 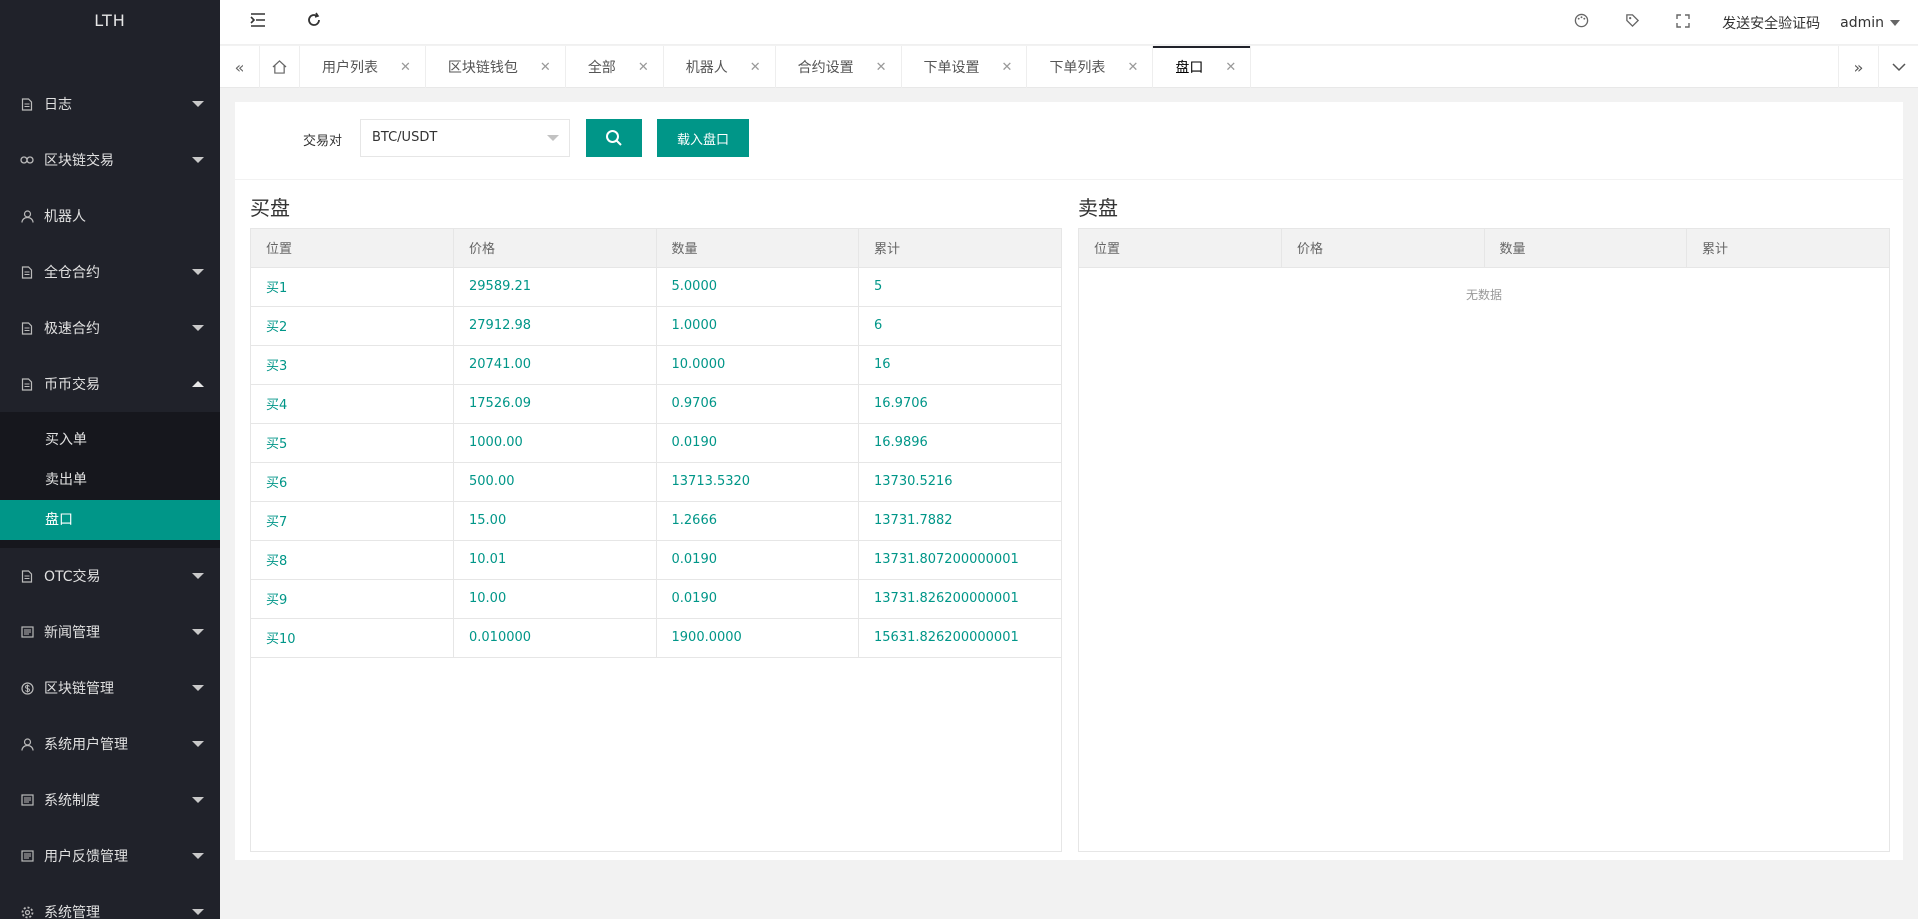 I want to click on table-cell: 买7, so click(x=352, y=521).